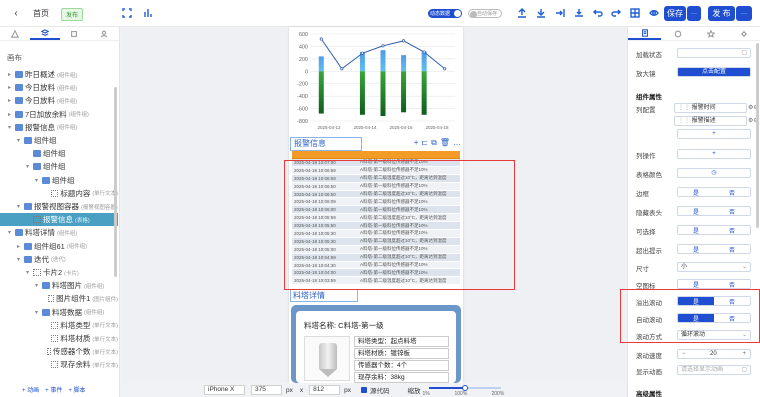 The image size is (760, 397). Describe the element at coordinates (743, 33) in the screenshot. I see `tab-event` at that location.